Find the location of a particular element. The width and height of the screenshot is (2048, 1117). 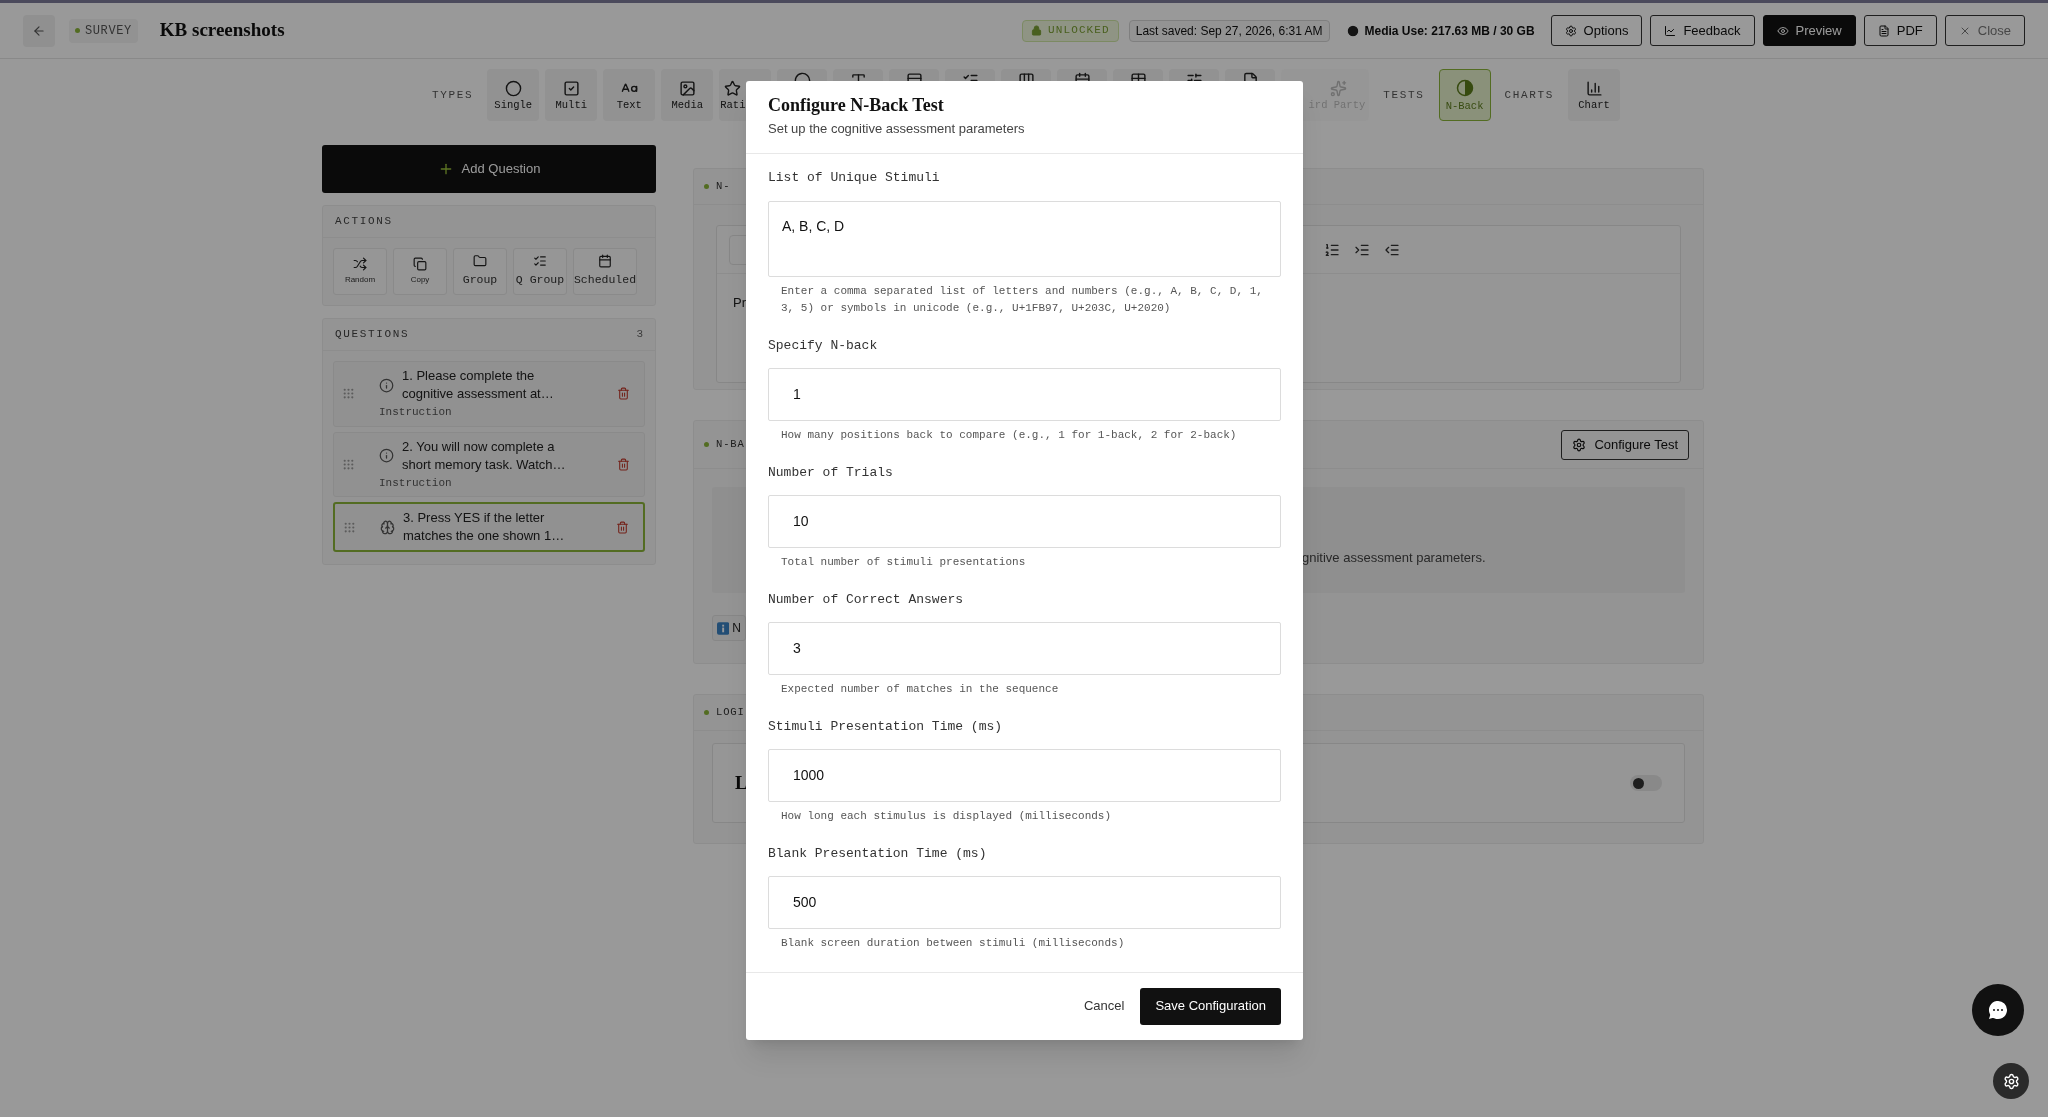

field-help-text: How long each stimulus is displayed (milliseconds) is located at coordinates (946, 816).